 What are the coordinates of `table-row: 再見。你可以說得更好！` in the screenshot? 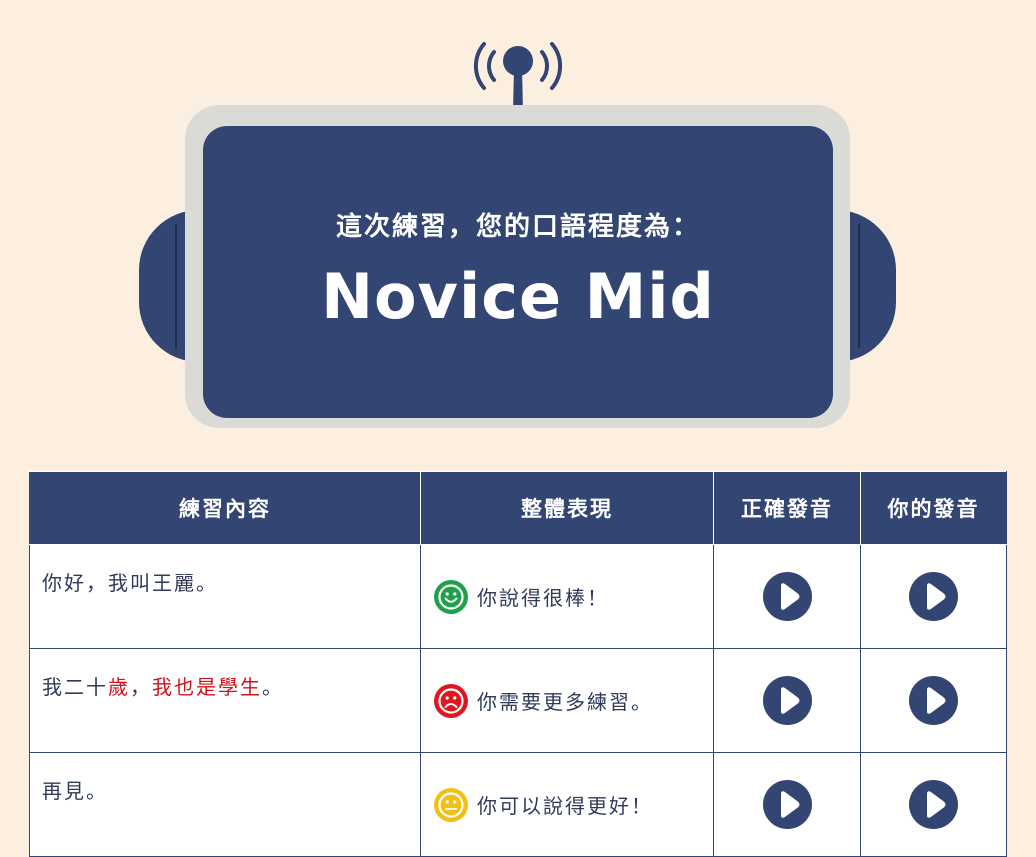 It's located at (518, 804).